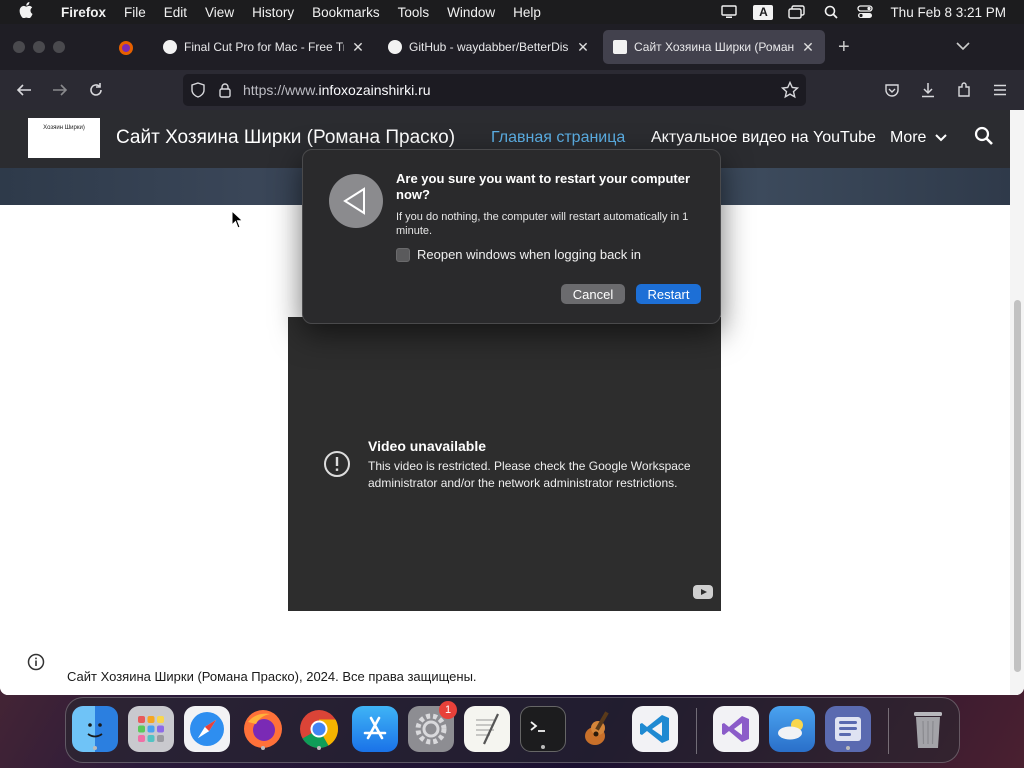  I want to click on reopen-windows-option: Reopen windows when logging back in, so click(518, 254).